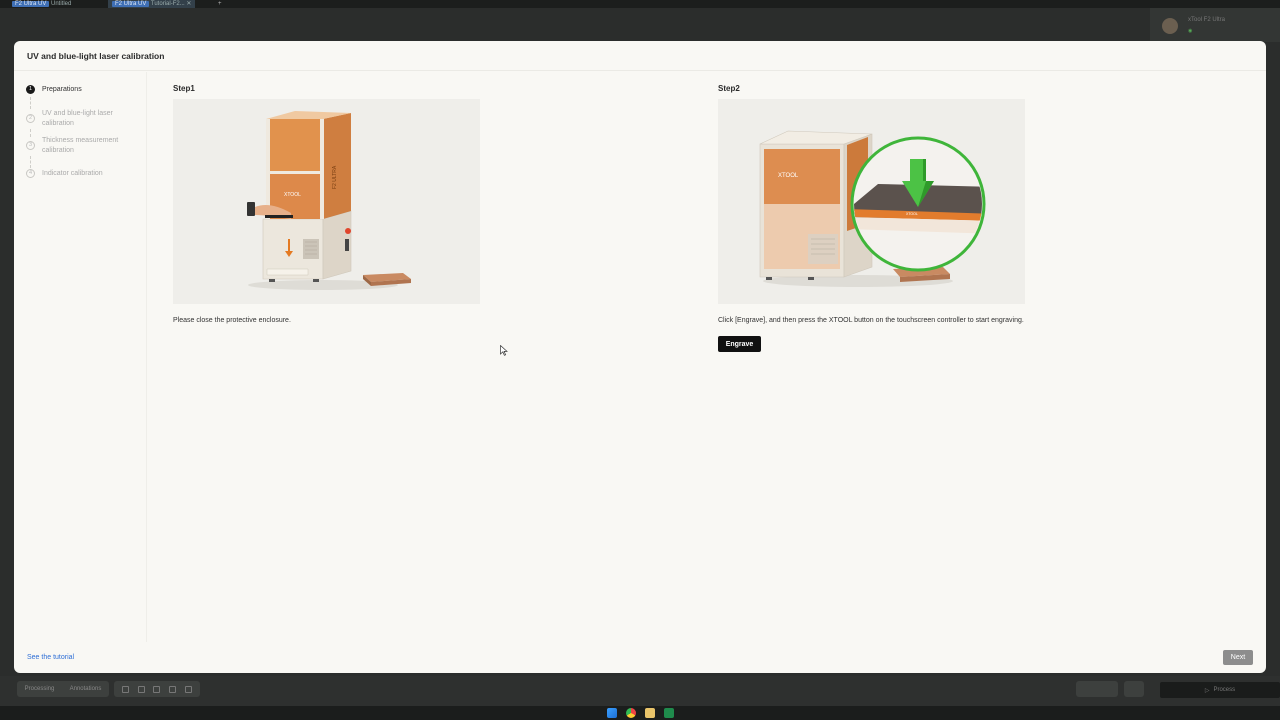  Describe the element at coordinates (220, 4) in the screenshot. I see `new-tab-icon: +` at that location.